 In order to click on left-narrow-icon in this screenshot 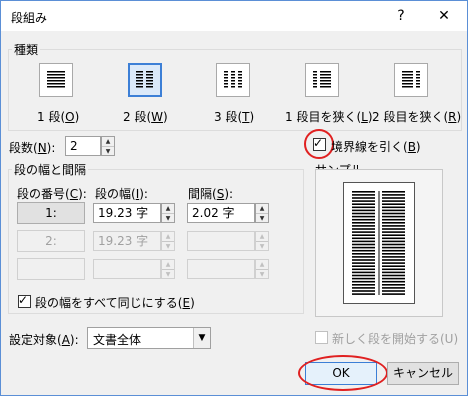, I will do `click(322, 79)`.